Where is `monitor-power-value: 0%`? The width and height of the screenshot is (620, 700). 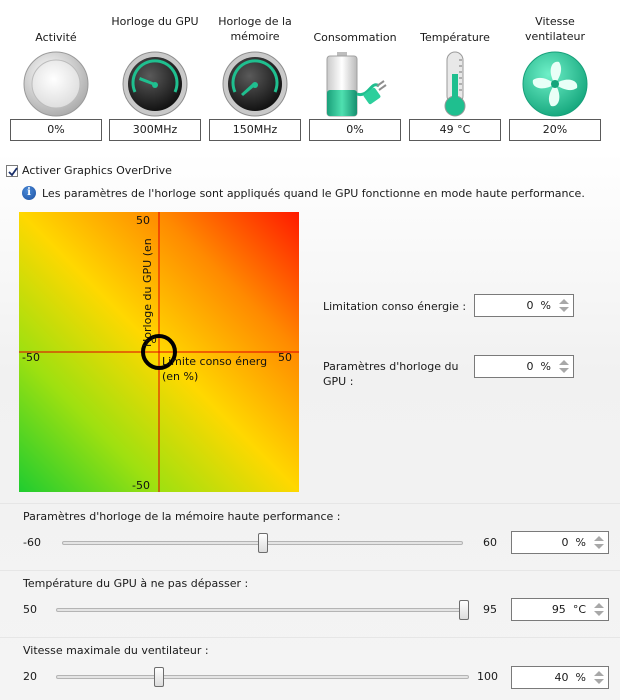
monitor-power-value: 0% is located at coordinates (355, 130).